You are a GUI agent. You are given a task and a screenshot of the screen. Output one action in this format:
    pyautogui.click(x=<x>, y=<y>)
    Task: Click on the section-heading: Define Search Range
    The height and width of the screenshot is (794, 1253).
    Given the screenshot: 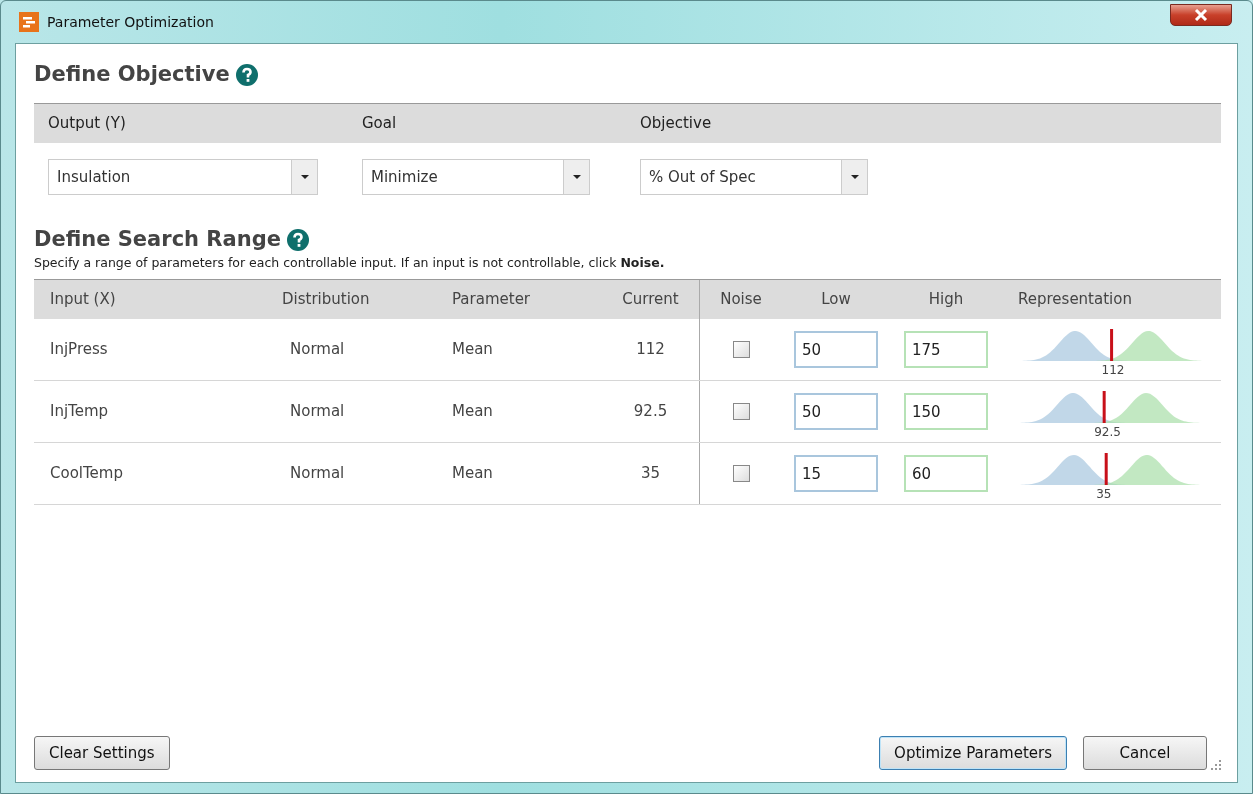 What is the action you would take?
    pyautogui.click(x=157, y=240)
    